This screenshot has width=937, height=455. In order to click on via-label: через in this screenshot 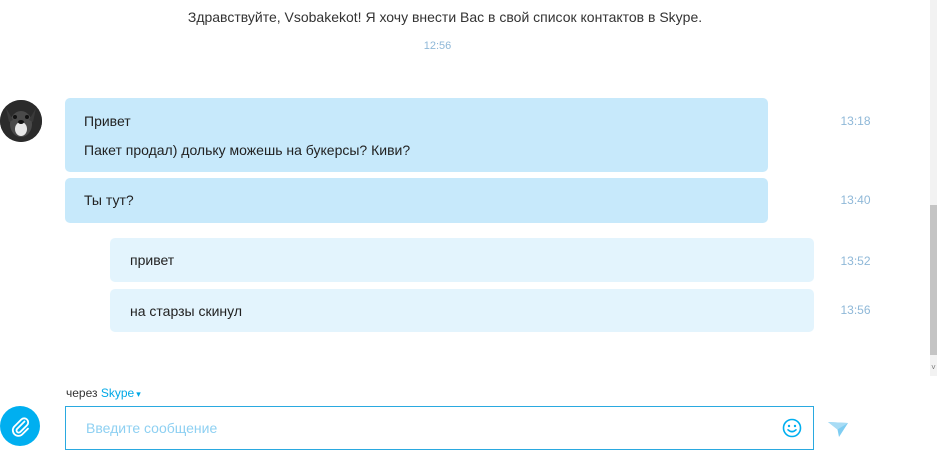, I will do `click(82, 393)`.